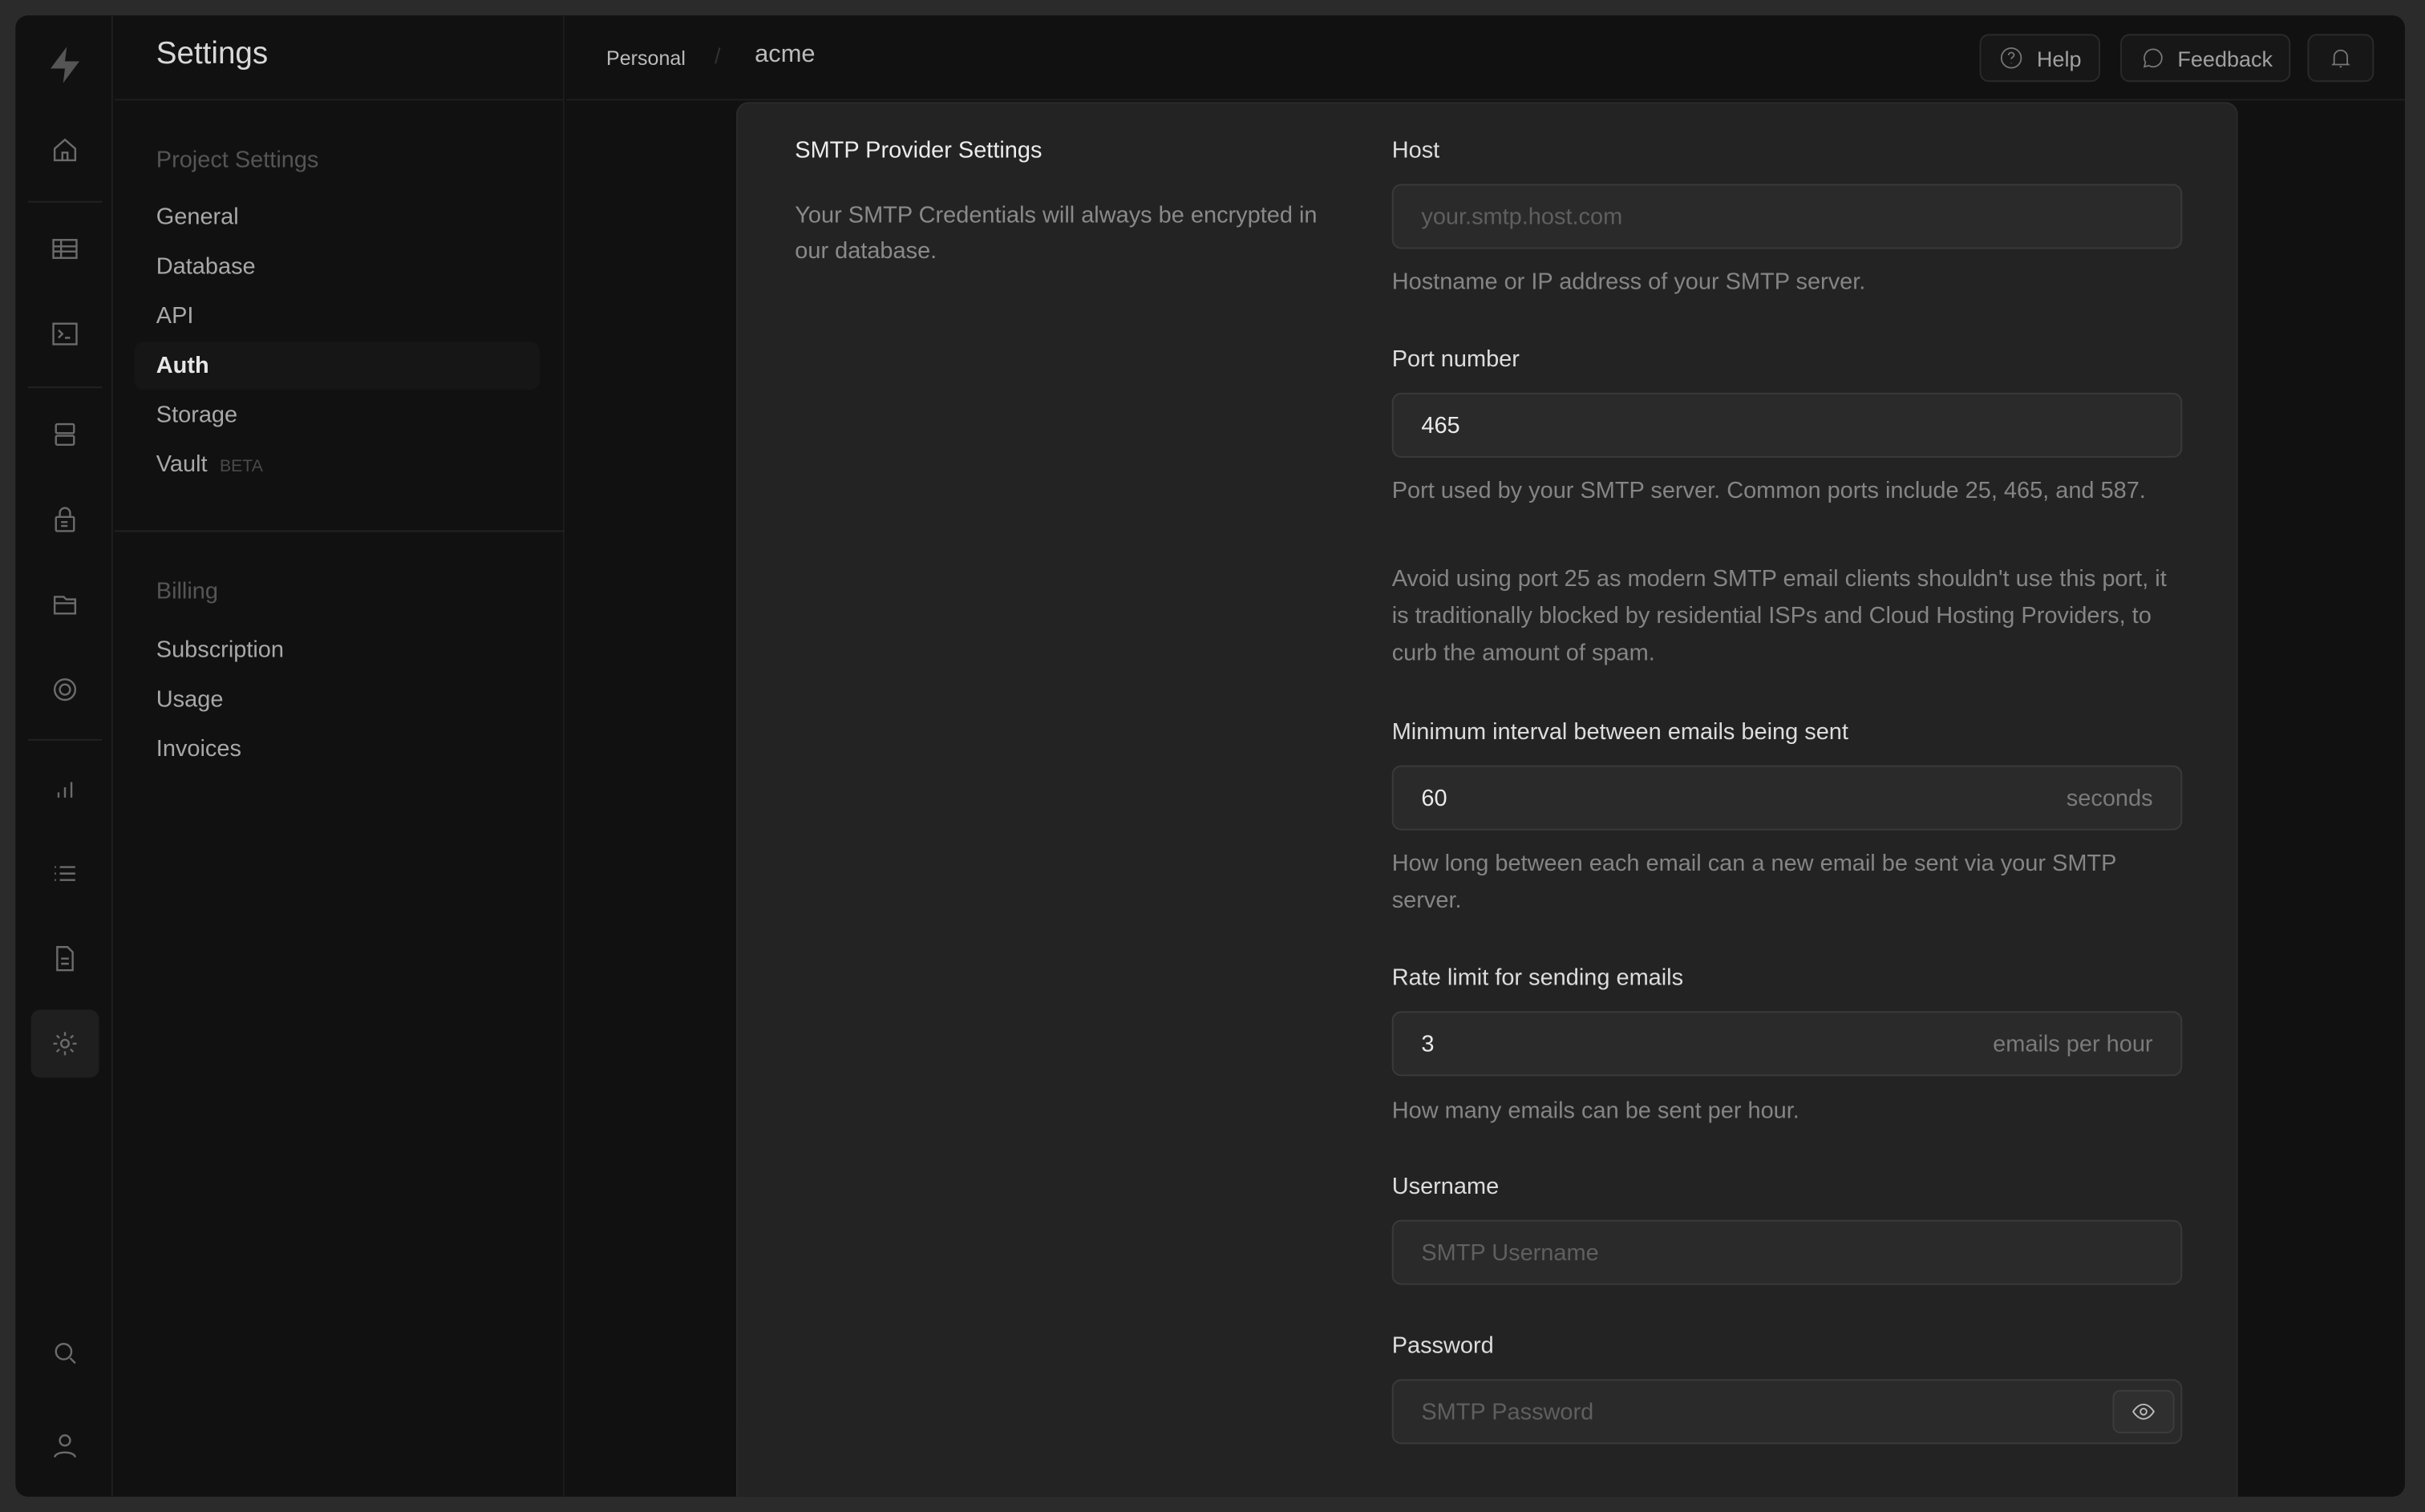 This screenshot has height=1512, width=2425. I want to click on docs-icon, so click(65, 958).